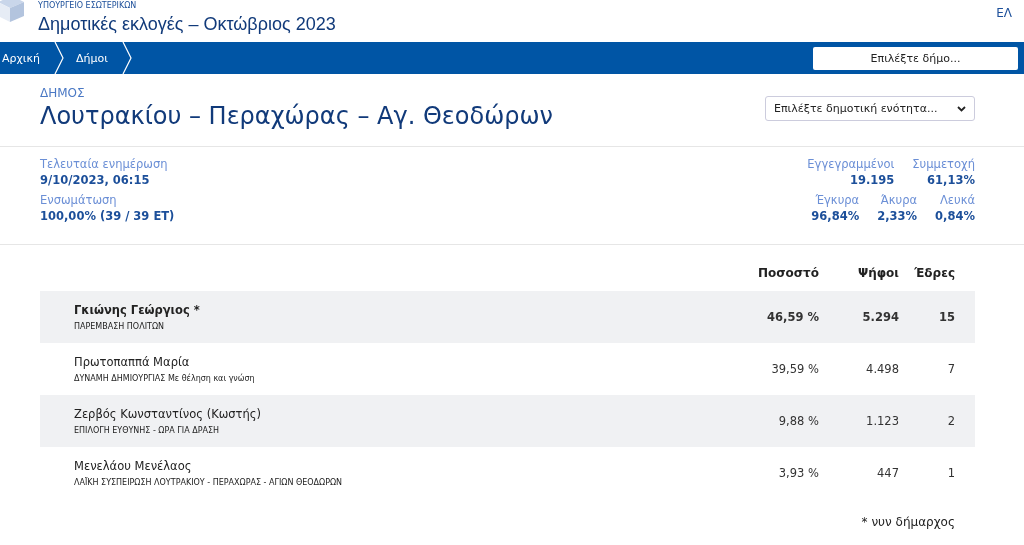  I want to click on seats-cell-text: 1, so click(950, 473).